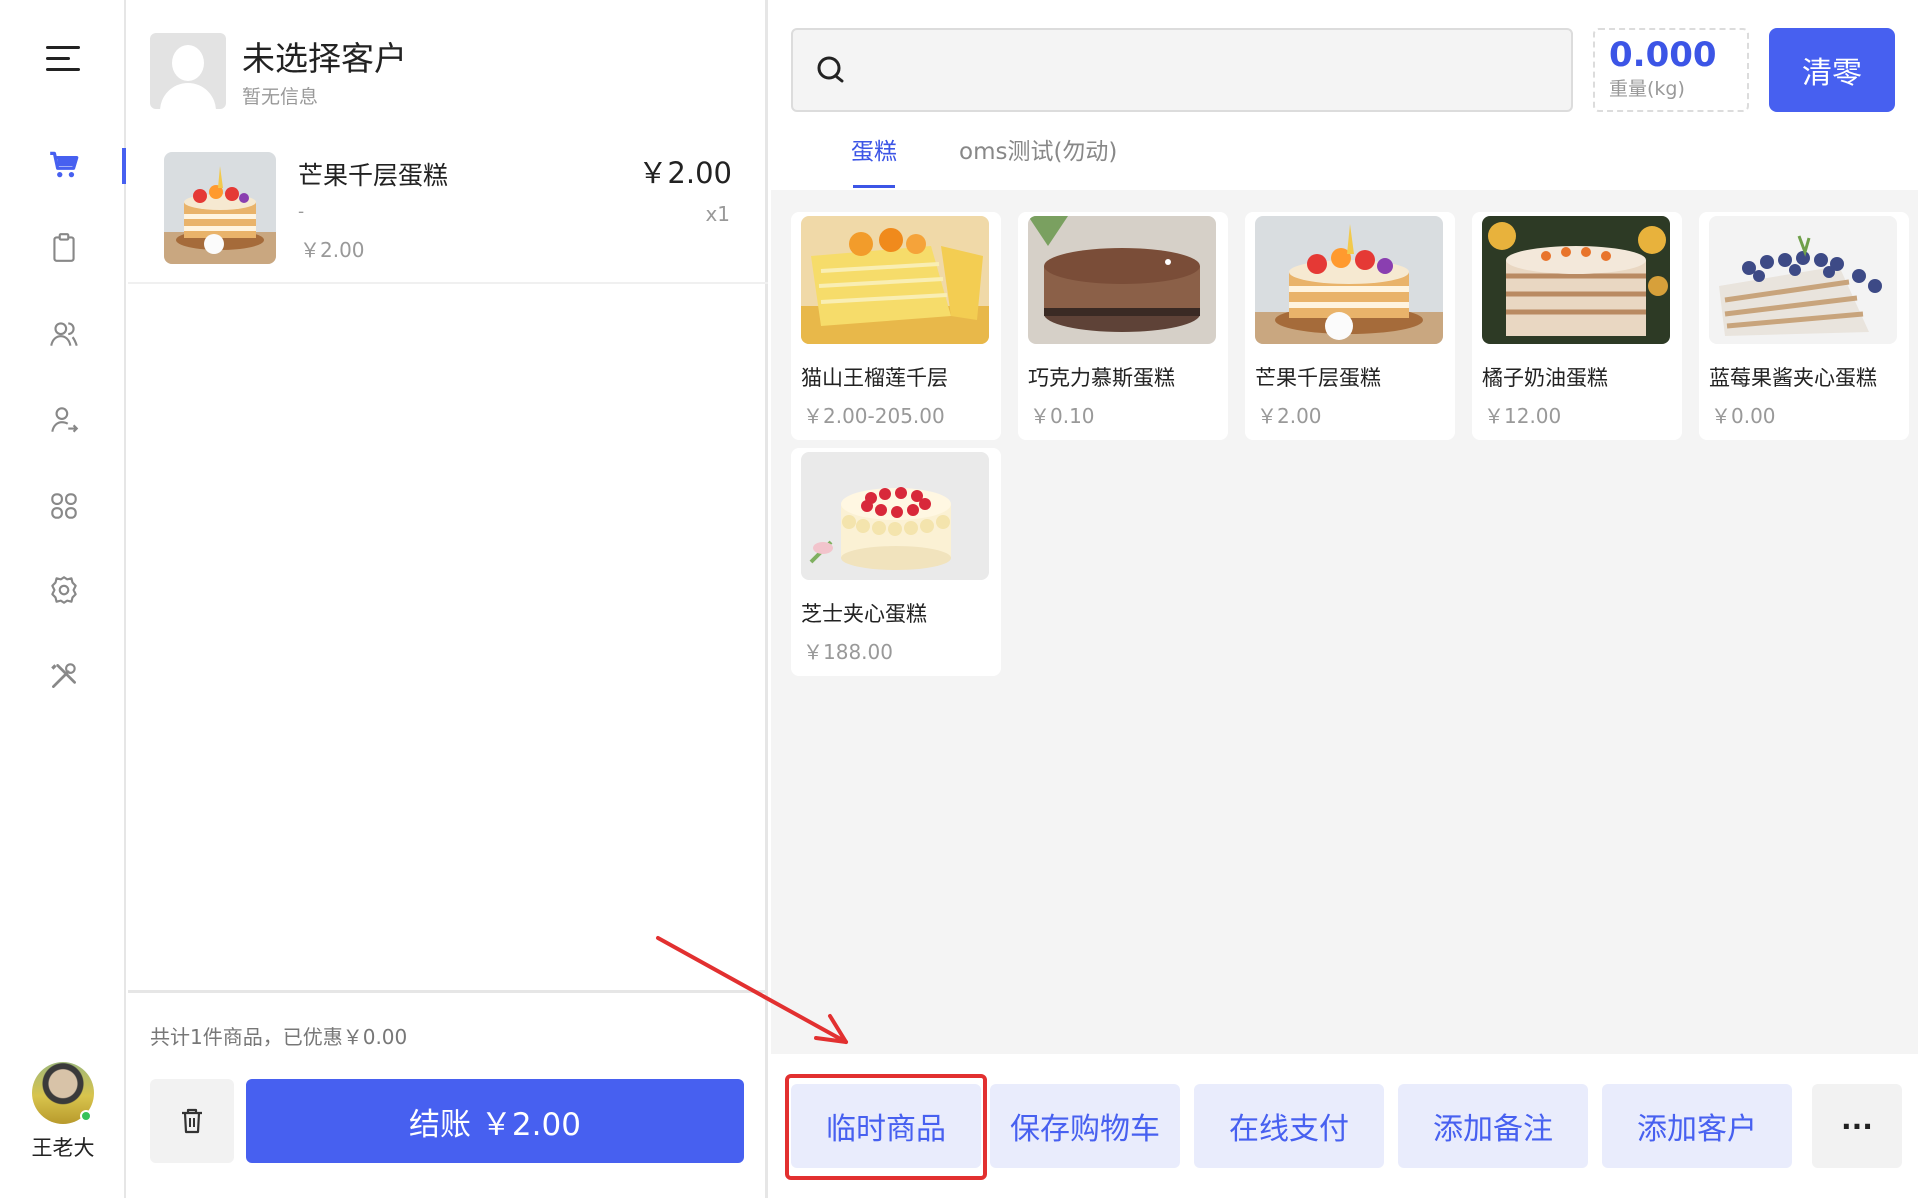  What do you see at coordinates (1697, 1126) in the screenshot?
I see `add-customer-button: 添加客户` at bounding box center [1697, 1126].